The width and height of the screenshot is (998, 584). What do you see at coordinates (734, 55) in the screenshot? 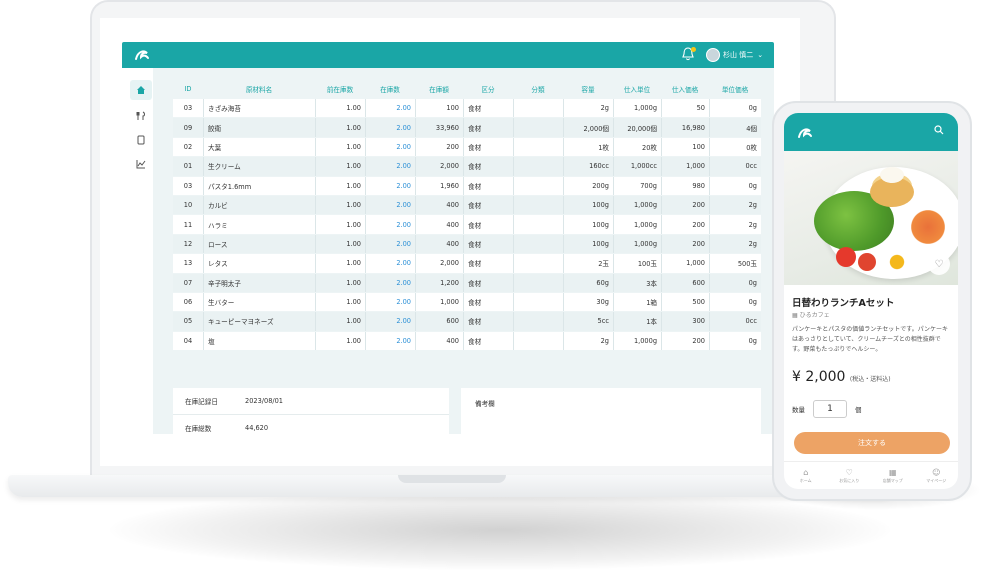
I see `user-menu: 杉山 慎二 ⌄` at bounding box center [734, 55].